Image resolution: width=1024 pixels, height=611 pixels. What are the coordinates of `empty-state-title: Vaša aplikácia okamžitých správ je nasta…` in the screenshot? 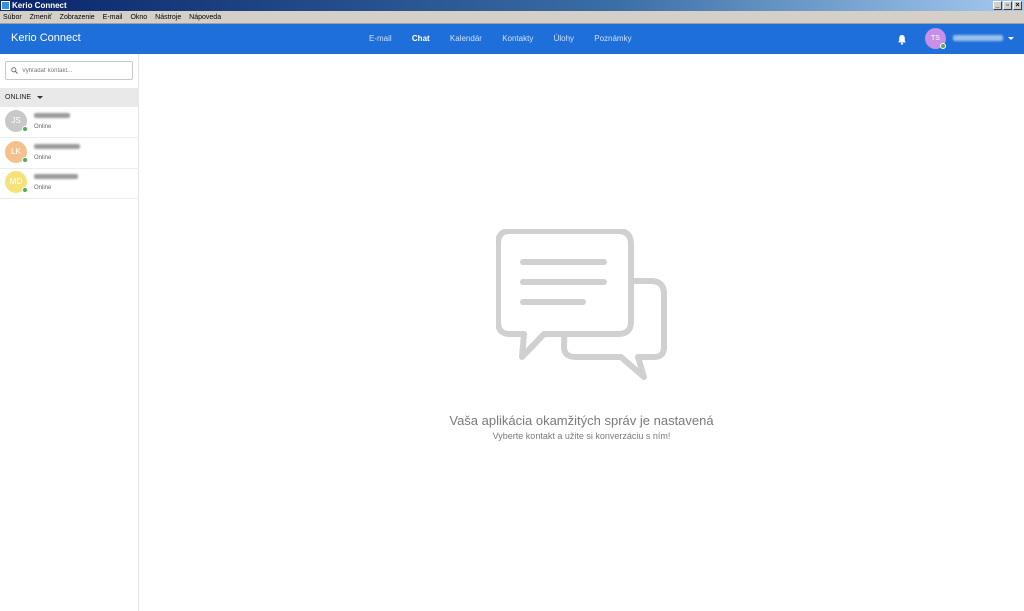 It's located at (581, 420).